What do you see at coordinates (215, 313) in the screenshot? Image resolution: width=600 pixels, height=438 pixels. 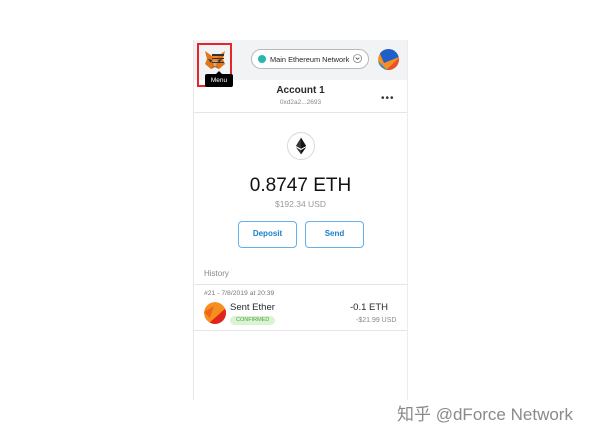 I see `transaction-avatar` at bounding box center [215, 313].